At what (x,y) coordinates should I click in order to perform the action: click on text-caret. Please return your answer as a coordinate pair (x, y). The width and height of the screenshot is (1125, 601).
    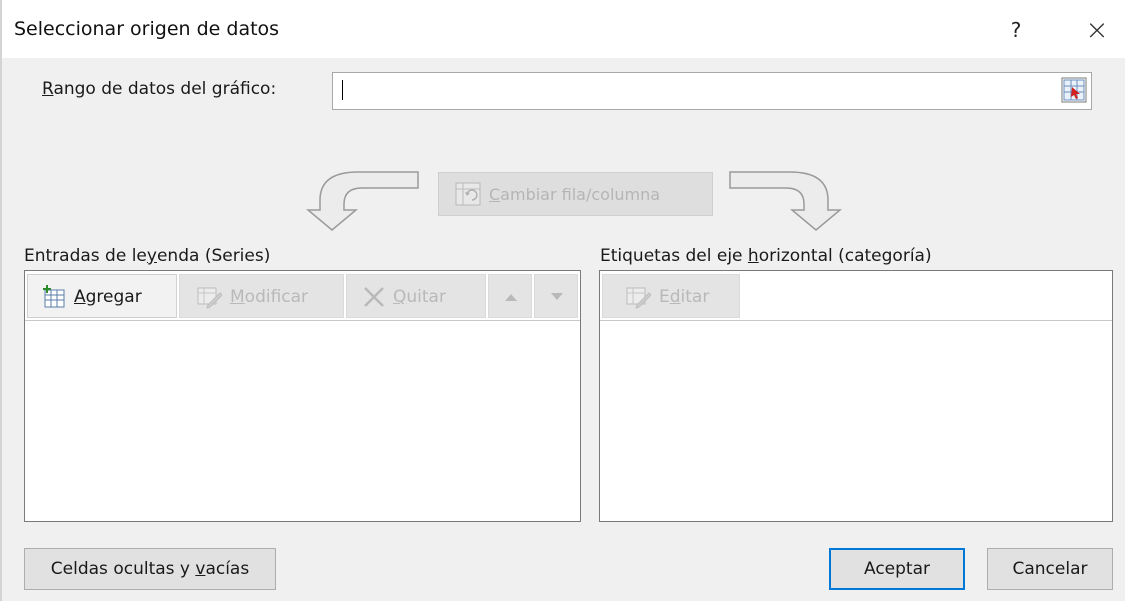
    Looking at the image, I should click on (342, 90).